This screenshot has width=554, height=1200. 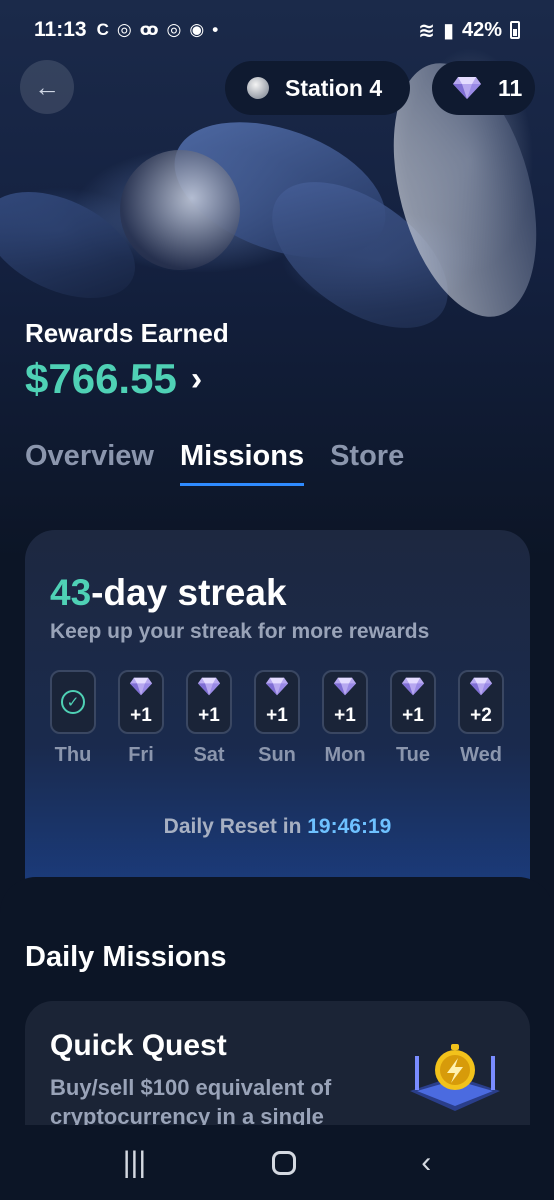 I want to click on streak-day: +1 Sun, so click(x=277, y=718).